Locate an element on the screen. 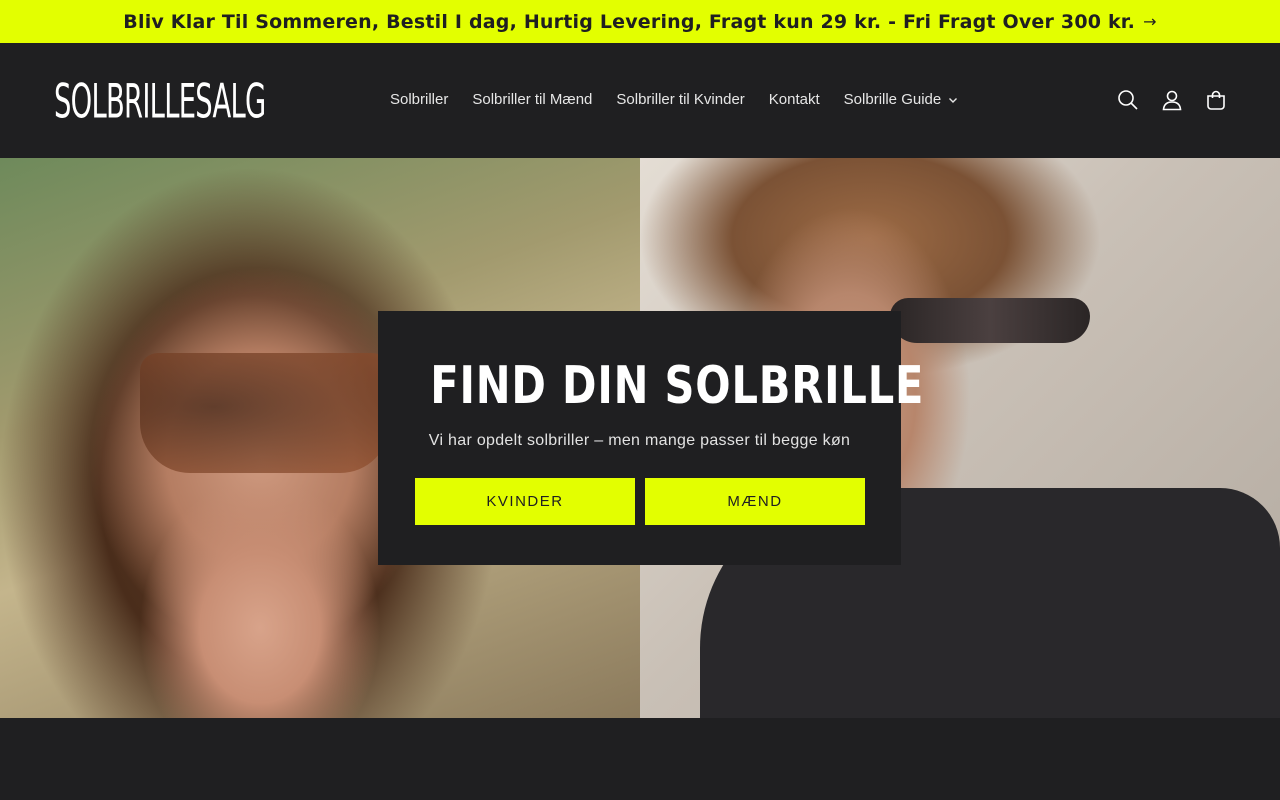  nav-label: Solbriller is located at coordinates (419, 99).